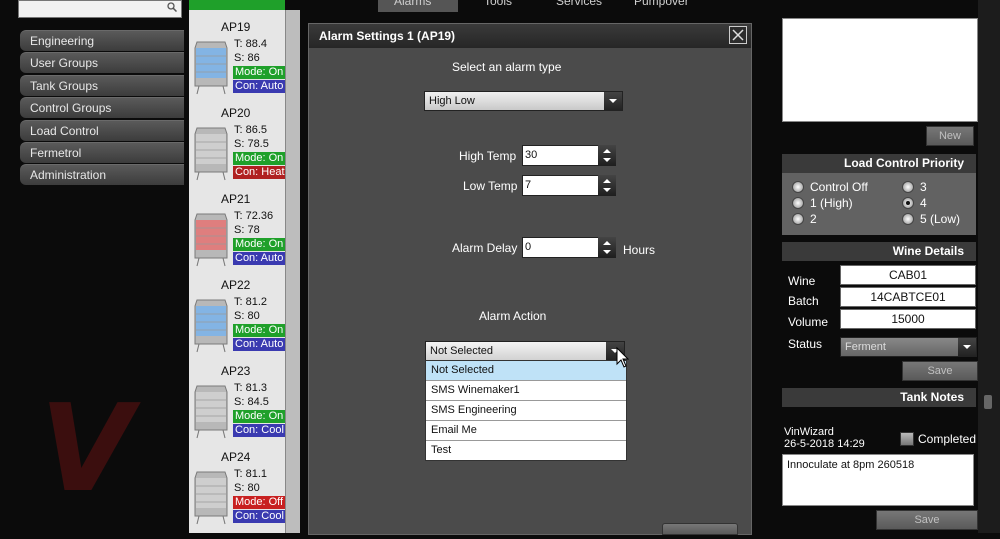 The height and width of the screenshot is (539, 1000). Describe the element at coordinates (102, 130) in the screenshot. I see `sidebar-item-load-control: Load Control` at that location.